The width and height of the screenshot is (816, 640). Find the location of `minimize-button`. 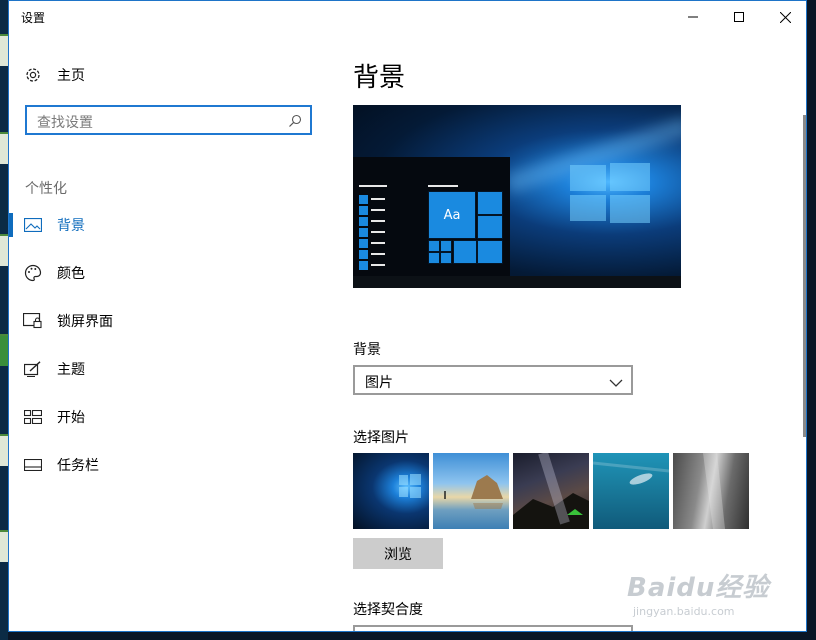

minimize-button is located at coordinates (693, 17).